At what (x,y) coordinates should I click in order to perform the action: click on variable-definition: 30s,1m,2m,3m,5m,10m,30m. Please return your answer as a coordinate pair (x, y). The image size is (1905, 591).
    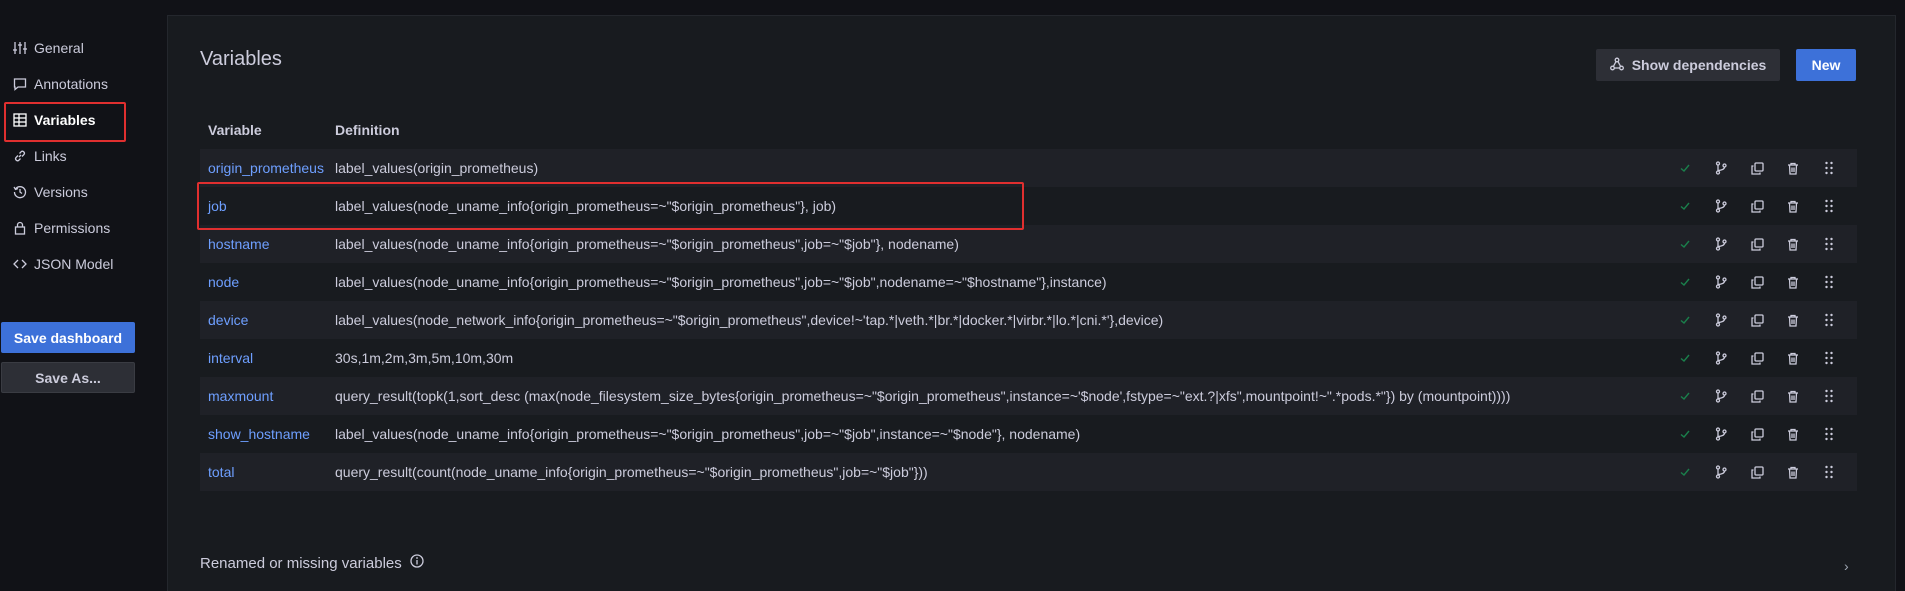
    Looking at the image, I should click on (424, 358).